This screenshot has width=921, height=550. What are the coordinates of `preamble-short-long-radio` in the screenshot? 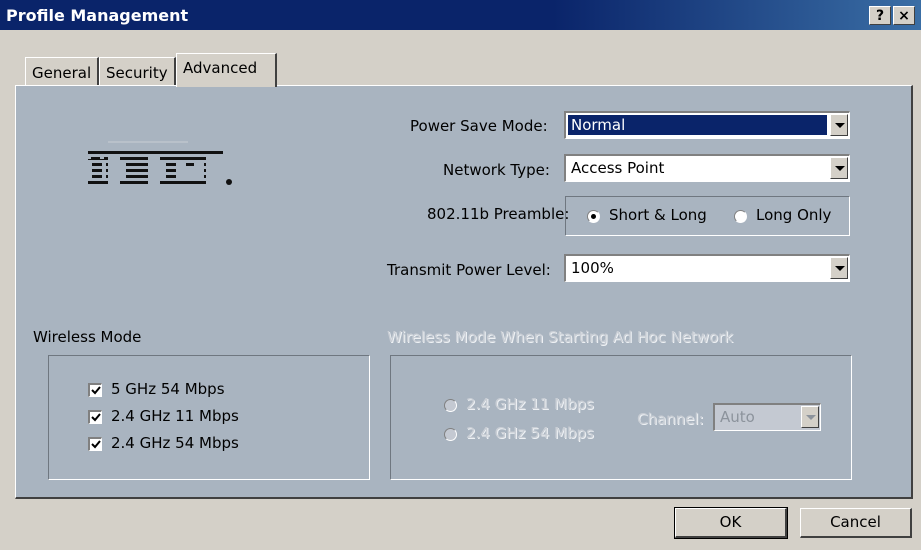 It's located at (593, 216).